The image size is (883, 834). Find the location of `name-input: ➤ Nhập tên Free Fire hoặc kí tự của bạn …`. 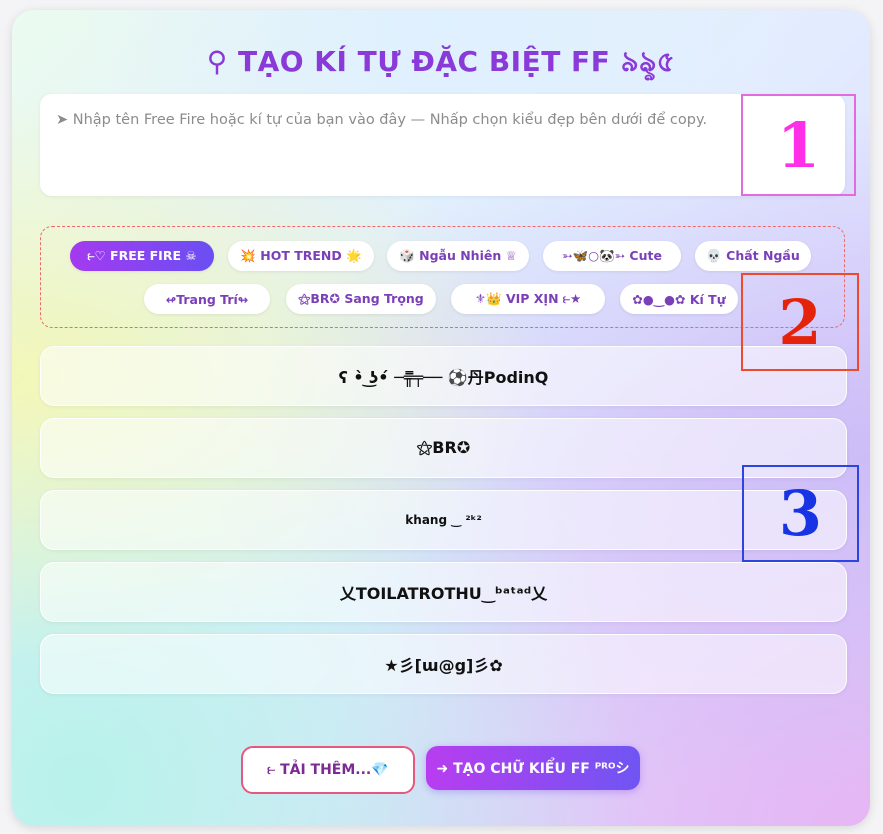

name-input: ➤ Nhập tên Free Fire hoặc kí tự của bạn … is located at coordinates (442, 145).